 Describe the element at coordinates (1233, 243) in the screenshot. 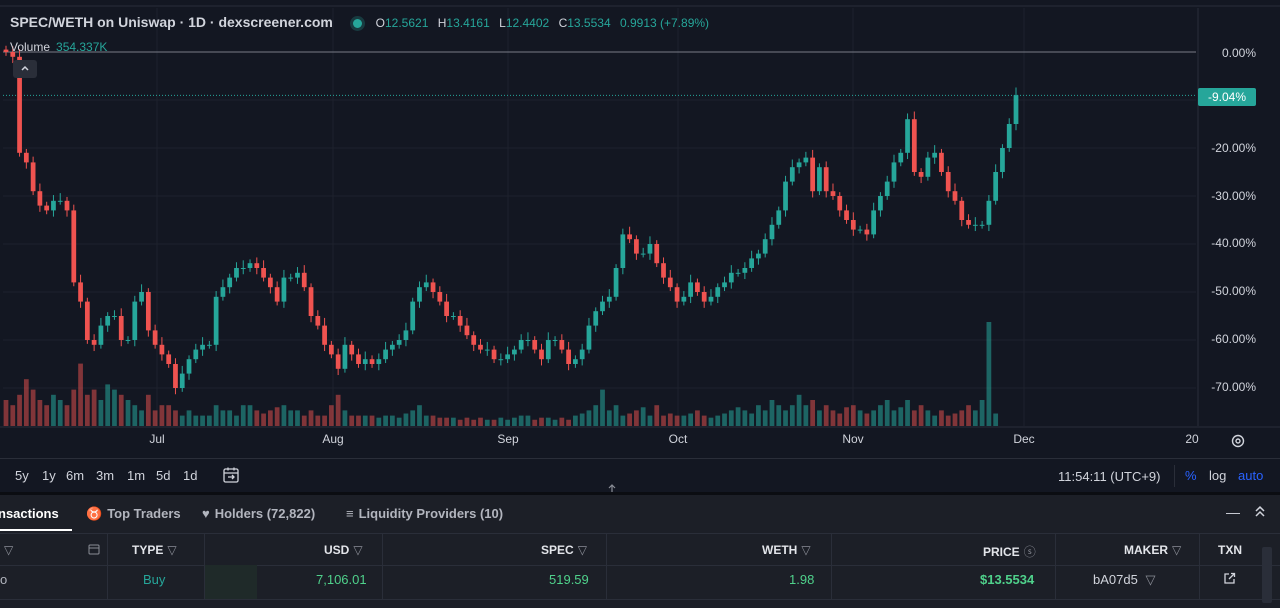

I see `y-tick: -40.00%` at that location.